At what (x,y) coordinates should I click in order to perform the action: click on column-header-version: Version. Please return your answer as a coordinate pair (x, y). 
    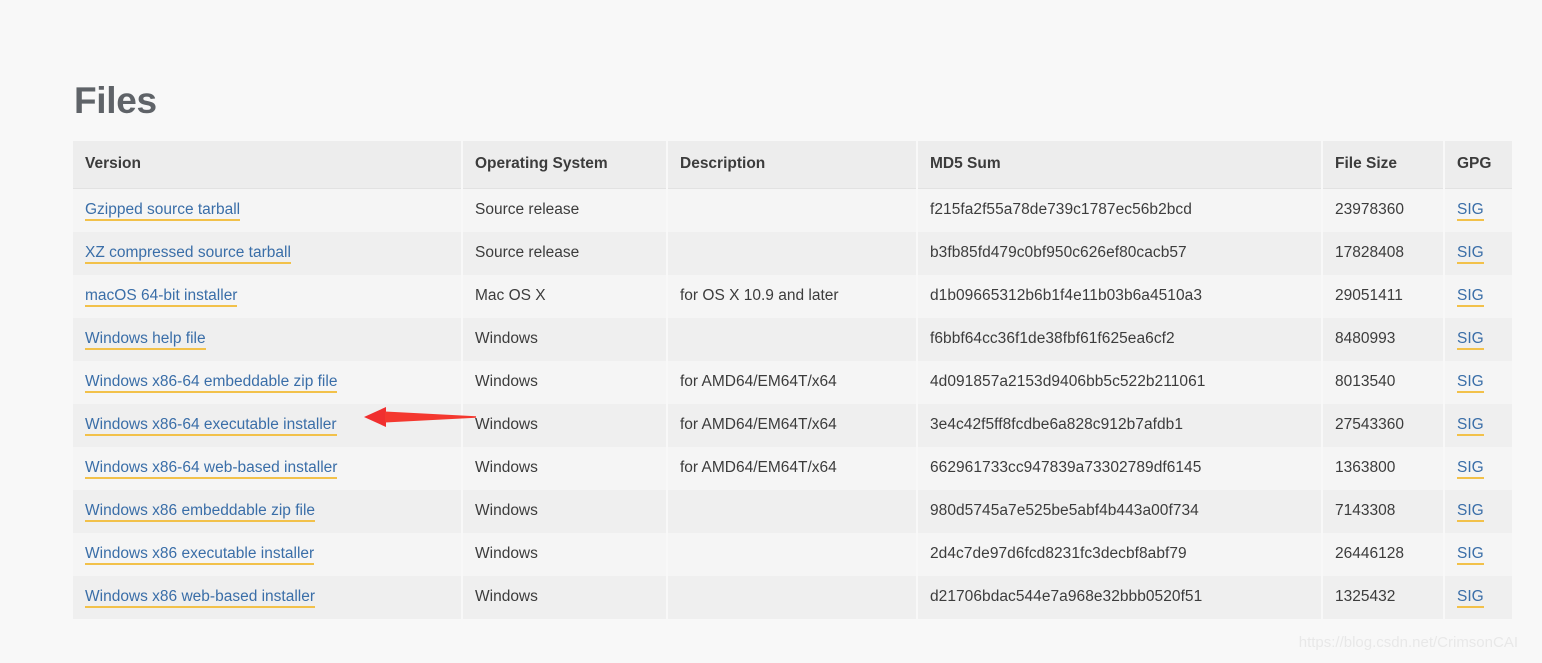
    Looking at the image, I should click on (268, 165).